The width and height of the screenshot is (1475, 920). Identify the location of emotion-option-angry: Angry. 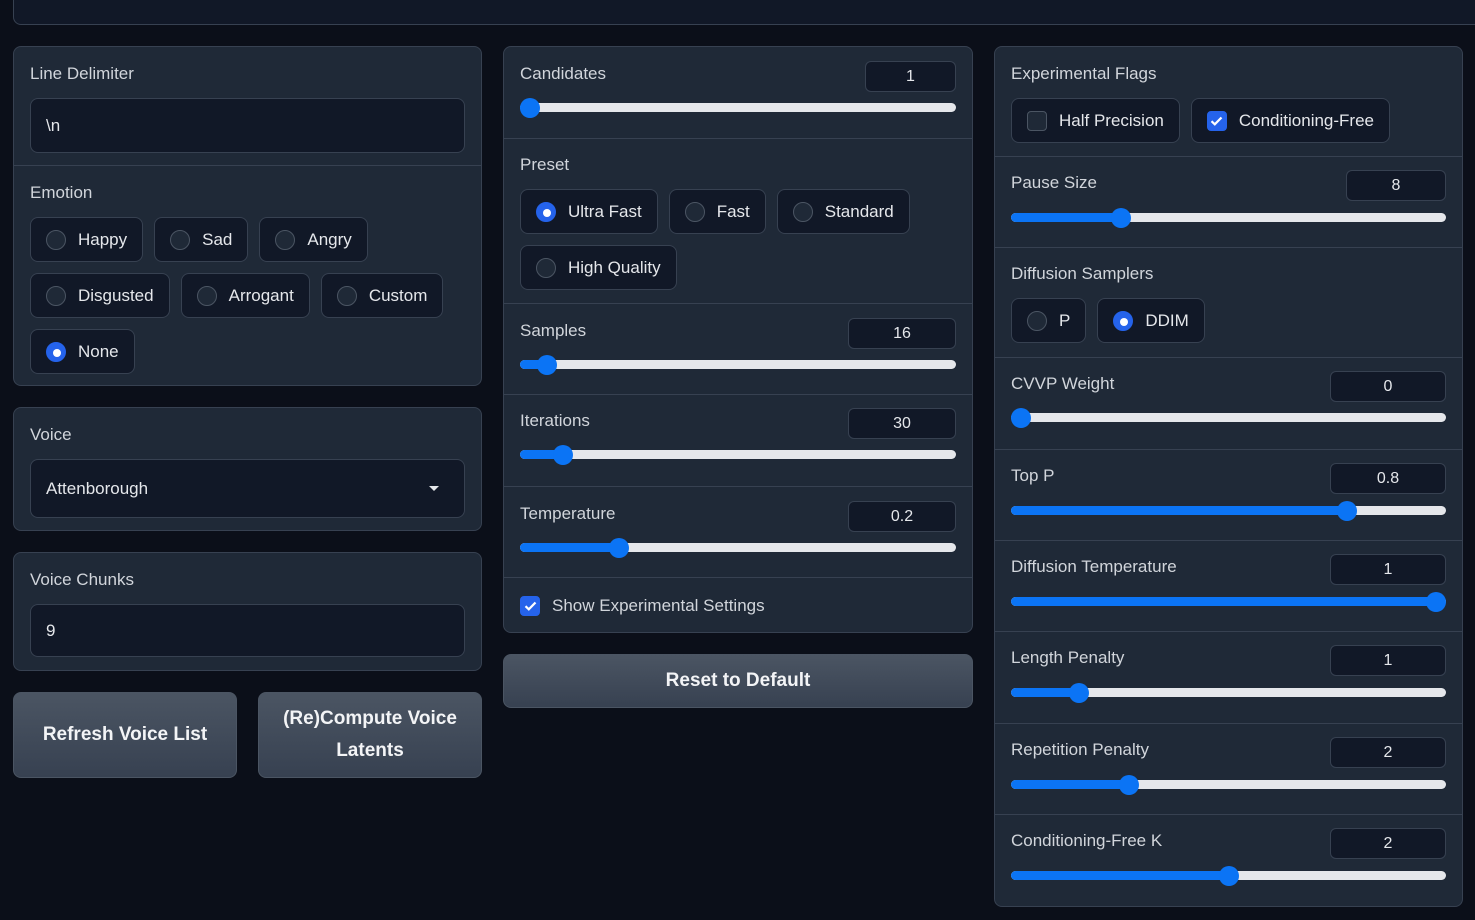
(313, 239).